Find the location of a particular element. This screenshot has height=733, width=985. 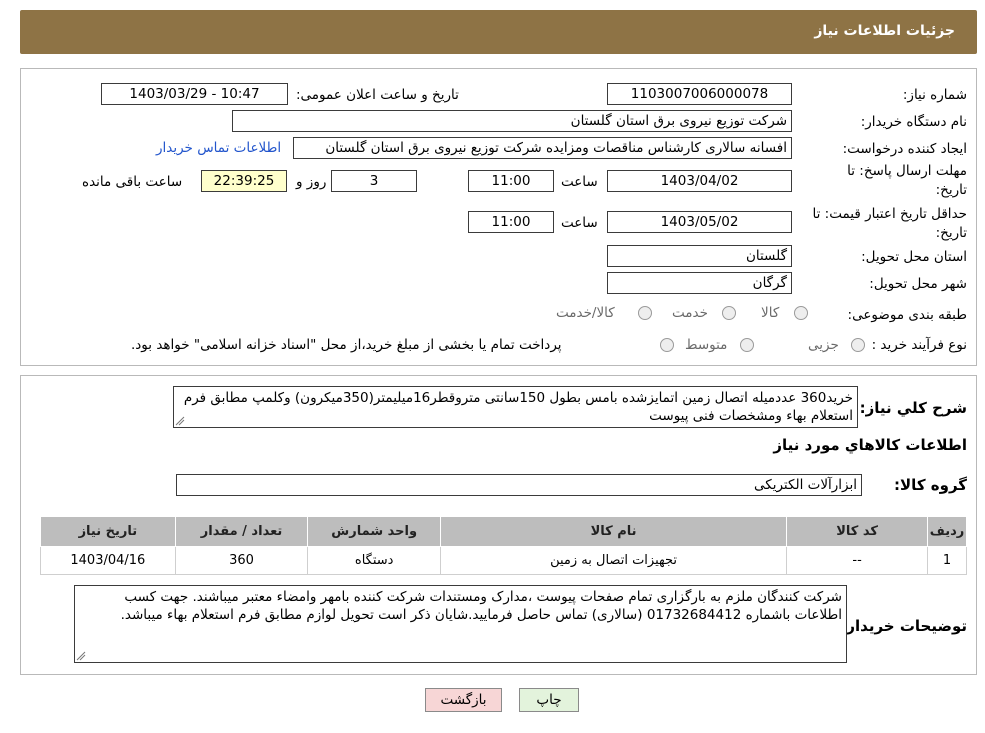

goods-section-title: اطلاعات کالاهاي مورد نياز is located at coordinates (870, 445).